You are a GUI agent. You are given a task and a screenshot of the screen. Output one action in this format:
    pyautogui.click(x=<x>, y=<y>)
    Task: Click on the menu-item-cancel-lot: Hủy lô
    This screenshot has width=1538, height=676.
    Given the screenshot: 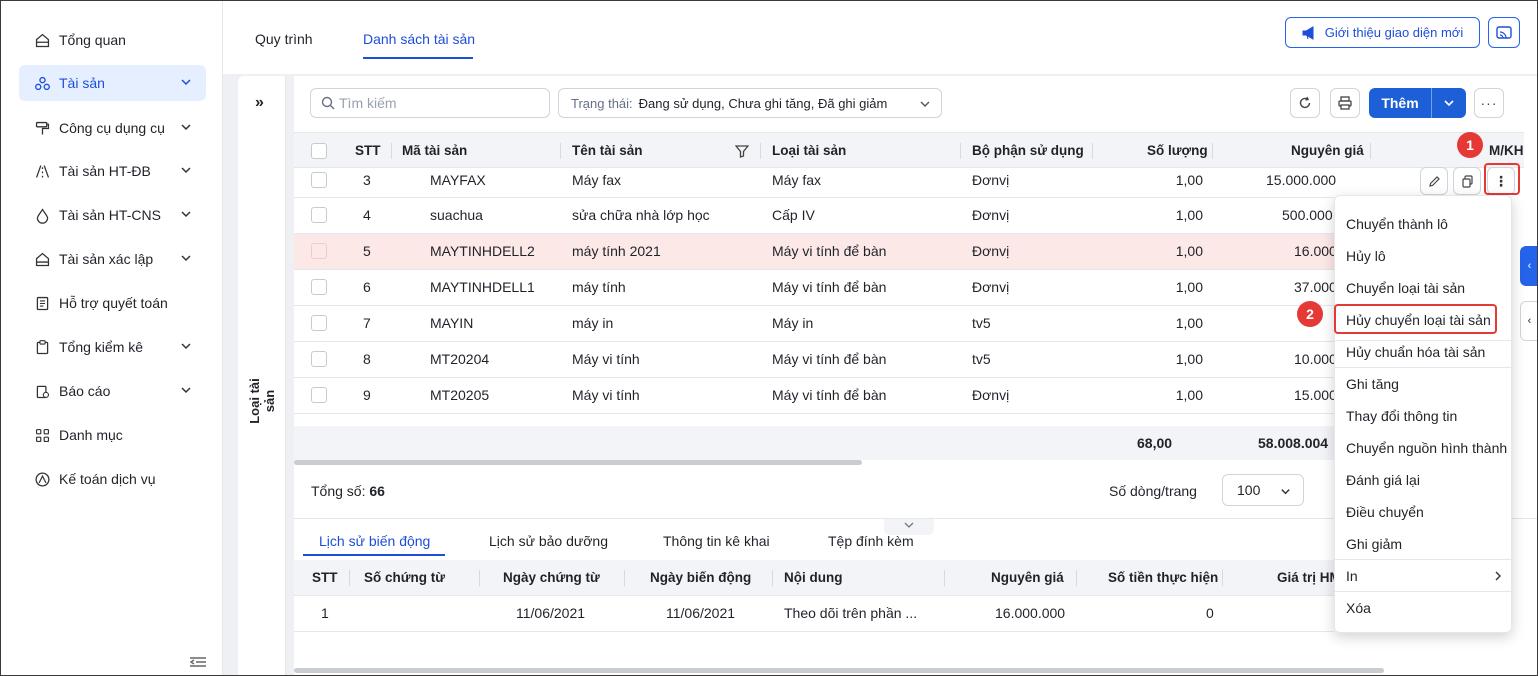 What is the action you would take?
    pyautogui.click(x=1424, y=256)
    